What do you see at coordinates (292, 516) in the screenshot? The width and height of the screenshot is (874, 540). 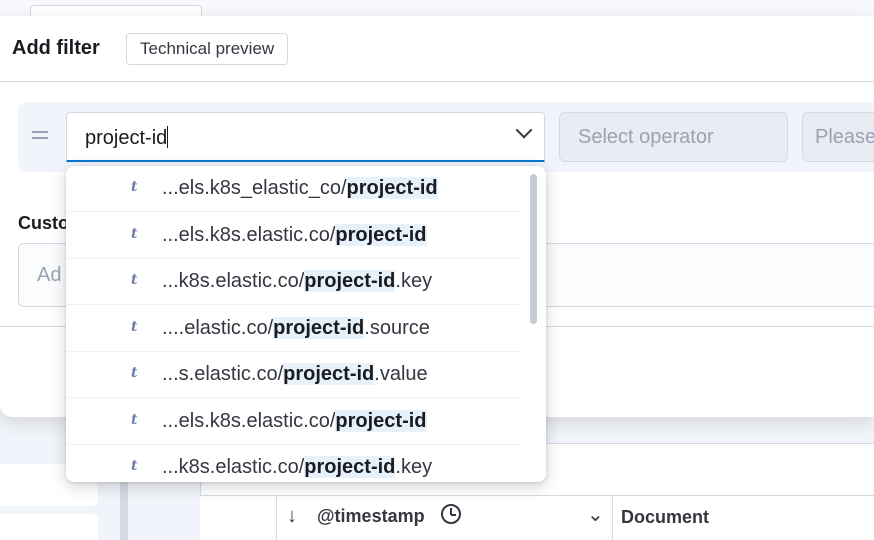 I see `arrow-down-icon: ↓` at bounding box center [292, 516].